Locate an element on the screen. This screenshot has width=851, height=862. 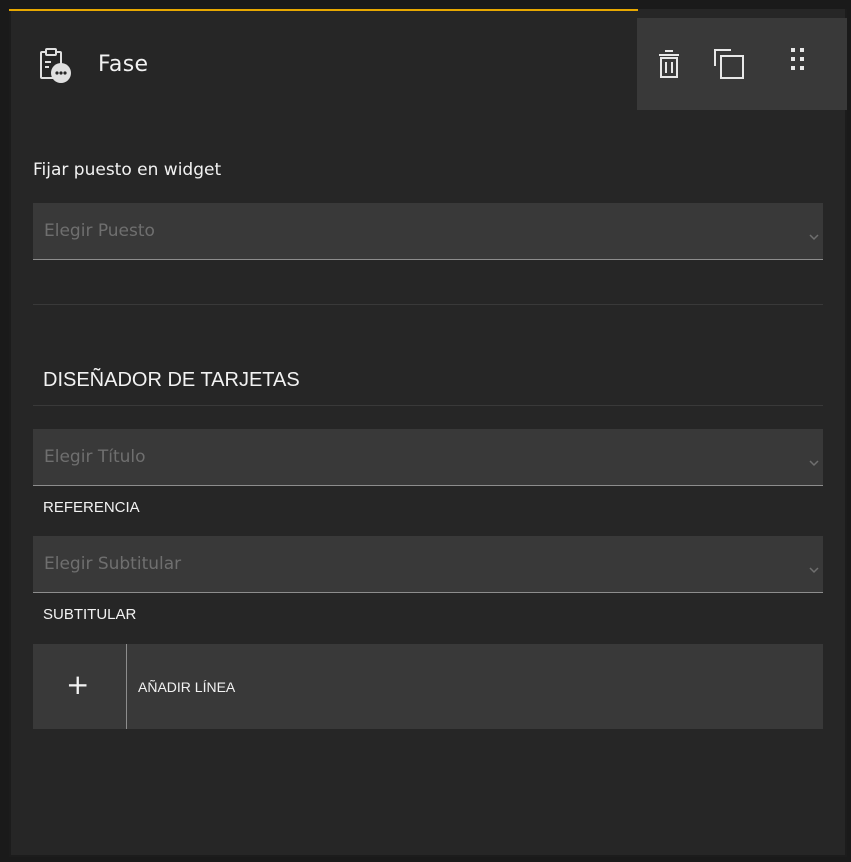
add-line-label: AÑADIR LÍNEA is located at coordinates (187, 687).